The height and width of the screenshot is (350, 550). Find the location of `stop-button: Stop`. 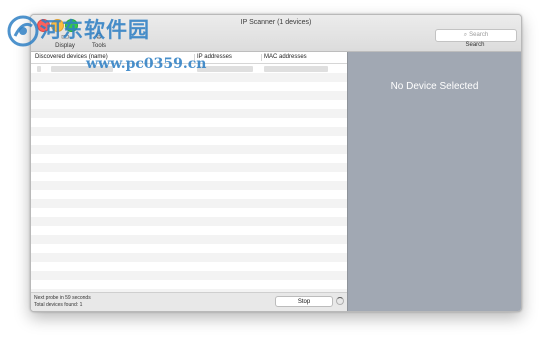

stop-button: Stop is located at coordinates (304, 301).